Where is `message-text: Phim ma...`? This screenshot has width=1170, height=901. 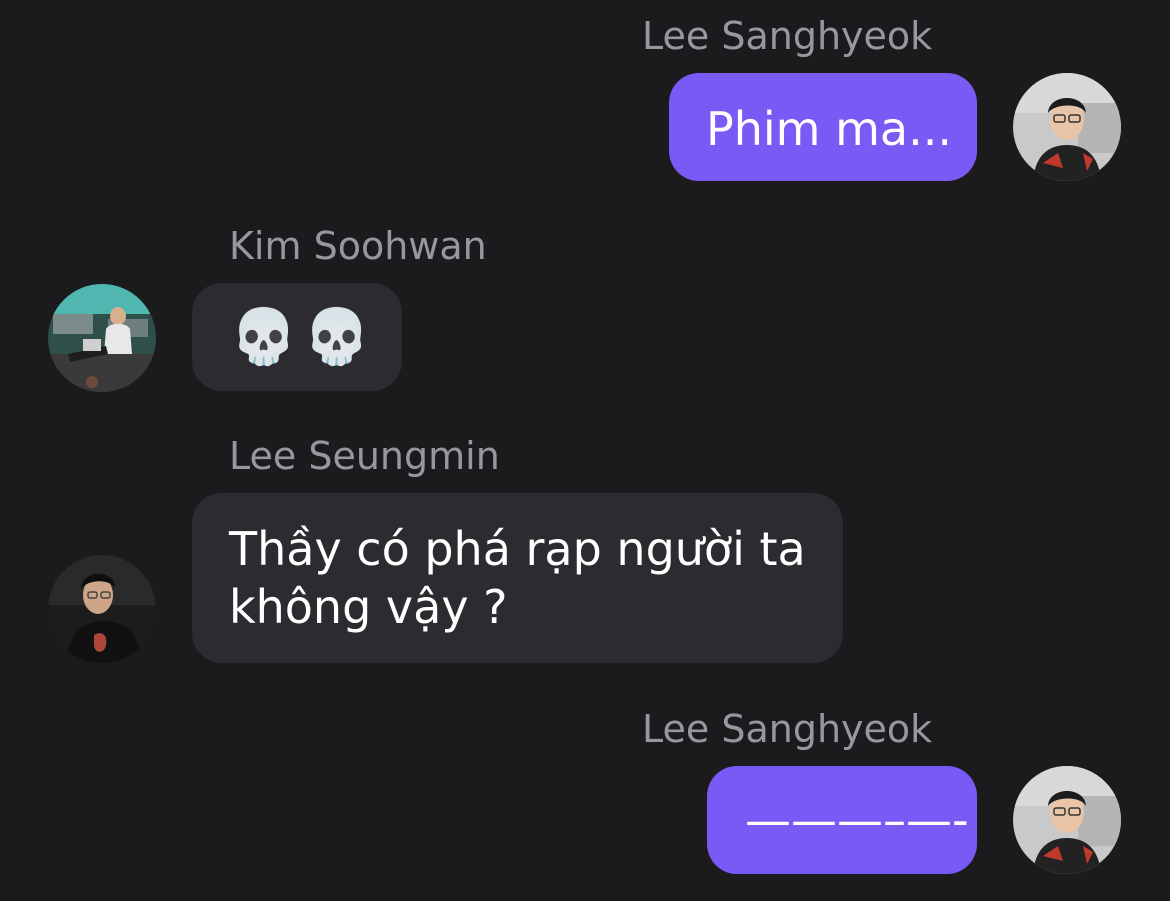
message-text: Phim ma... is located at coordinates (829, 129).